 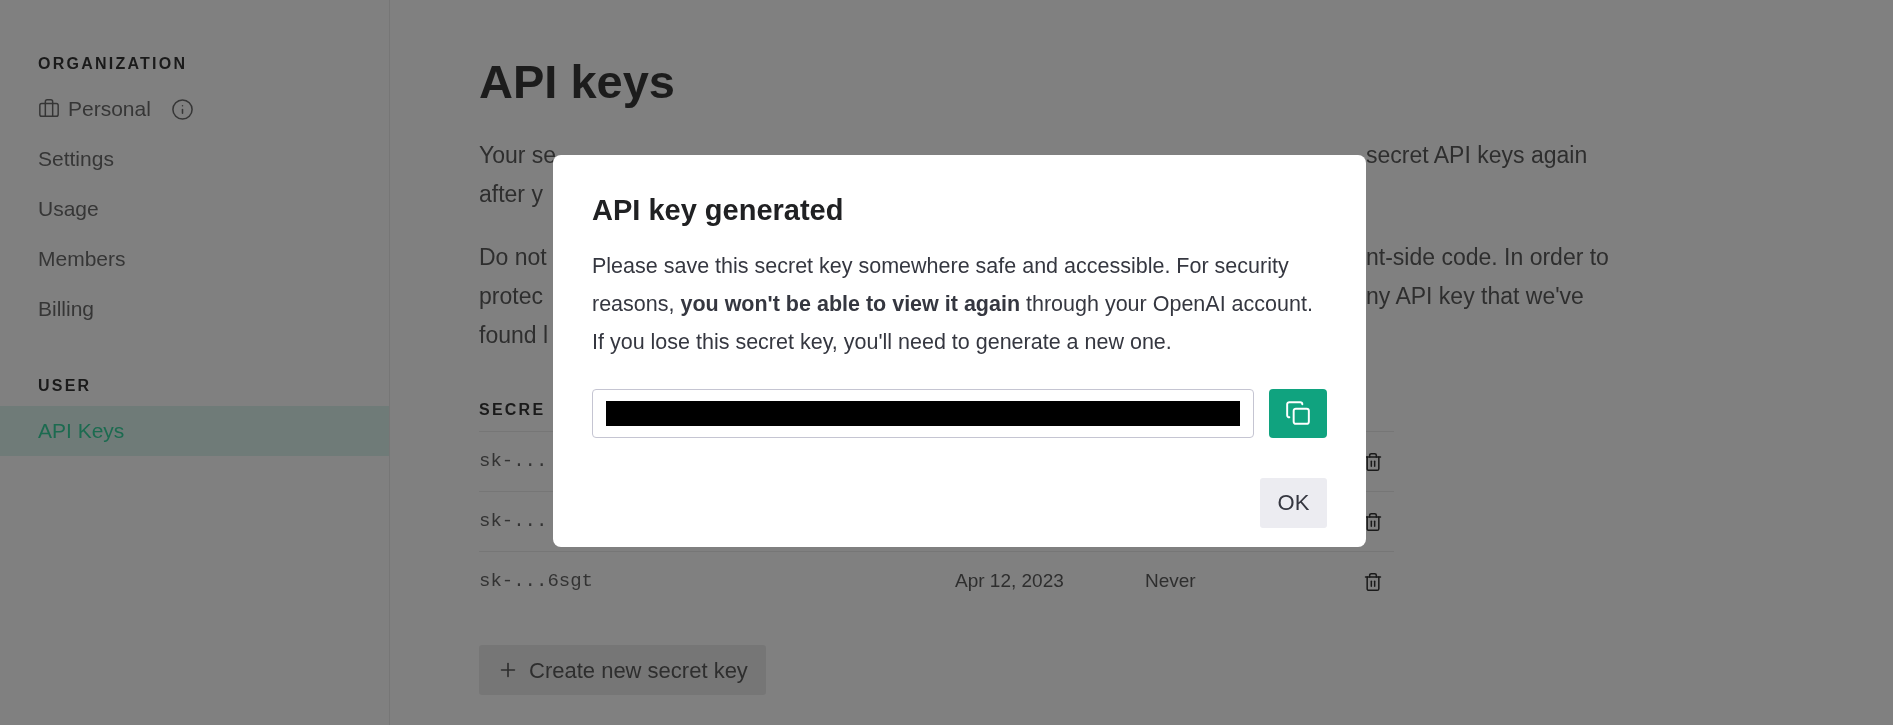 I want to click on key-cell-text: sk-...6sgt, so click(x=537, y=582).